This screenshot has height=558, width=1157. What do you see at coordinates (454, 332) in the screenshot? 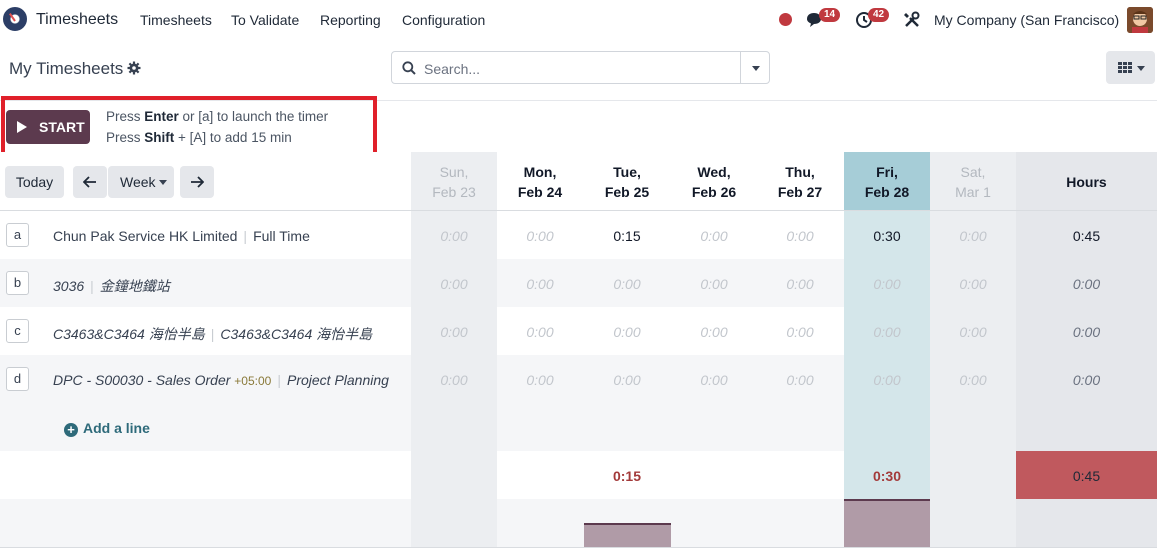
I see `cell-c-sun: 0:00` at bounding box center [454, 332].